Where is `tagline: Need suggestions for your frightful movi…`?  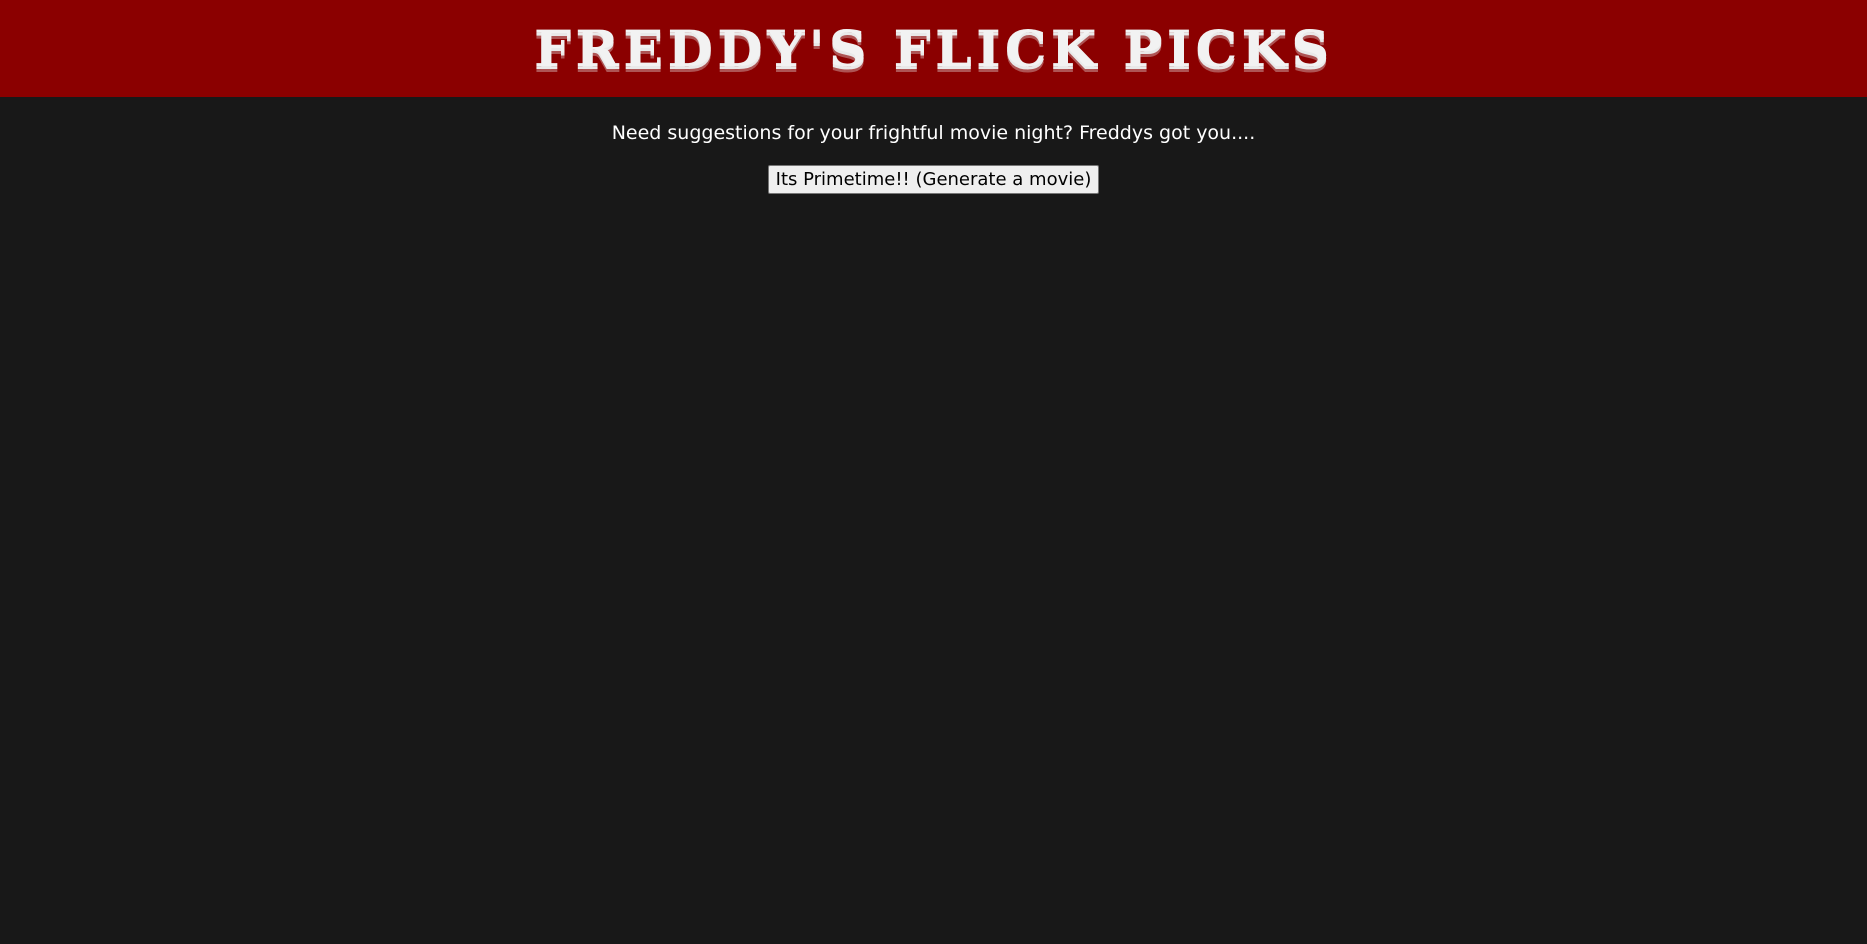 tagline: Need suggestions for your frightful movi… is located at coordinates (933, 133).